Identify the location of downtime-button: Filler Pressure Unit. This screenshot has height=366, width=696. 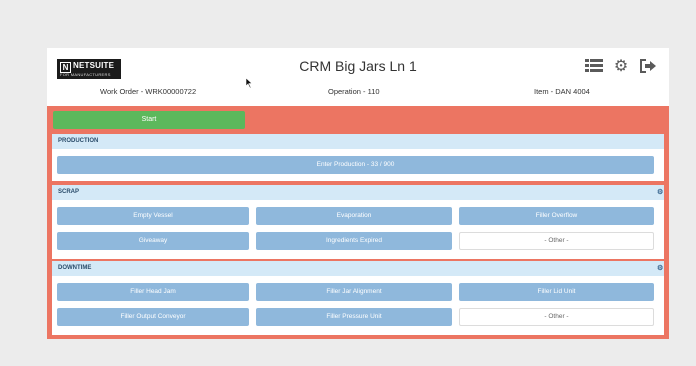
(354, 317).